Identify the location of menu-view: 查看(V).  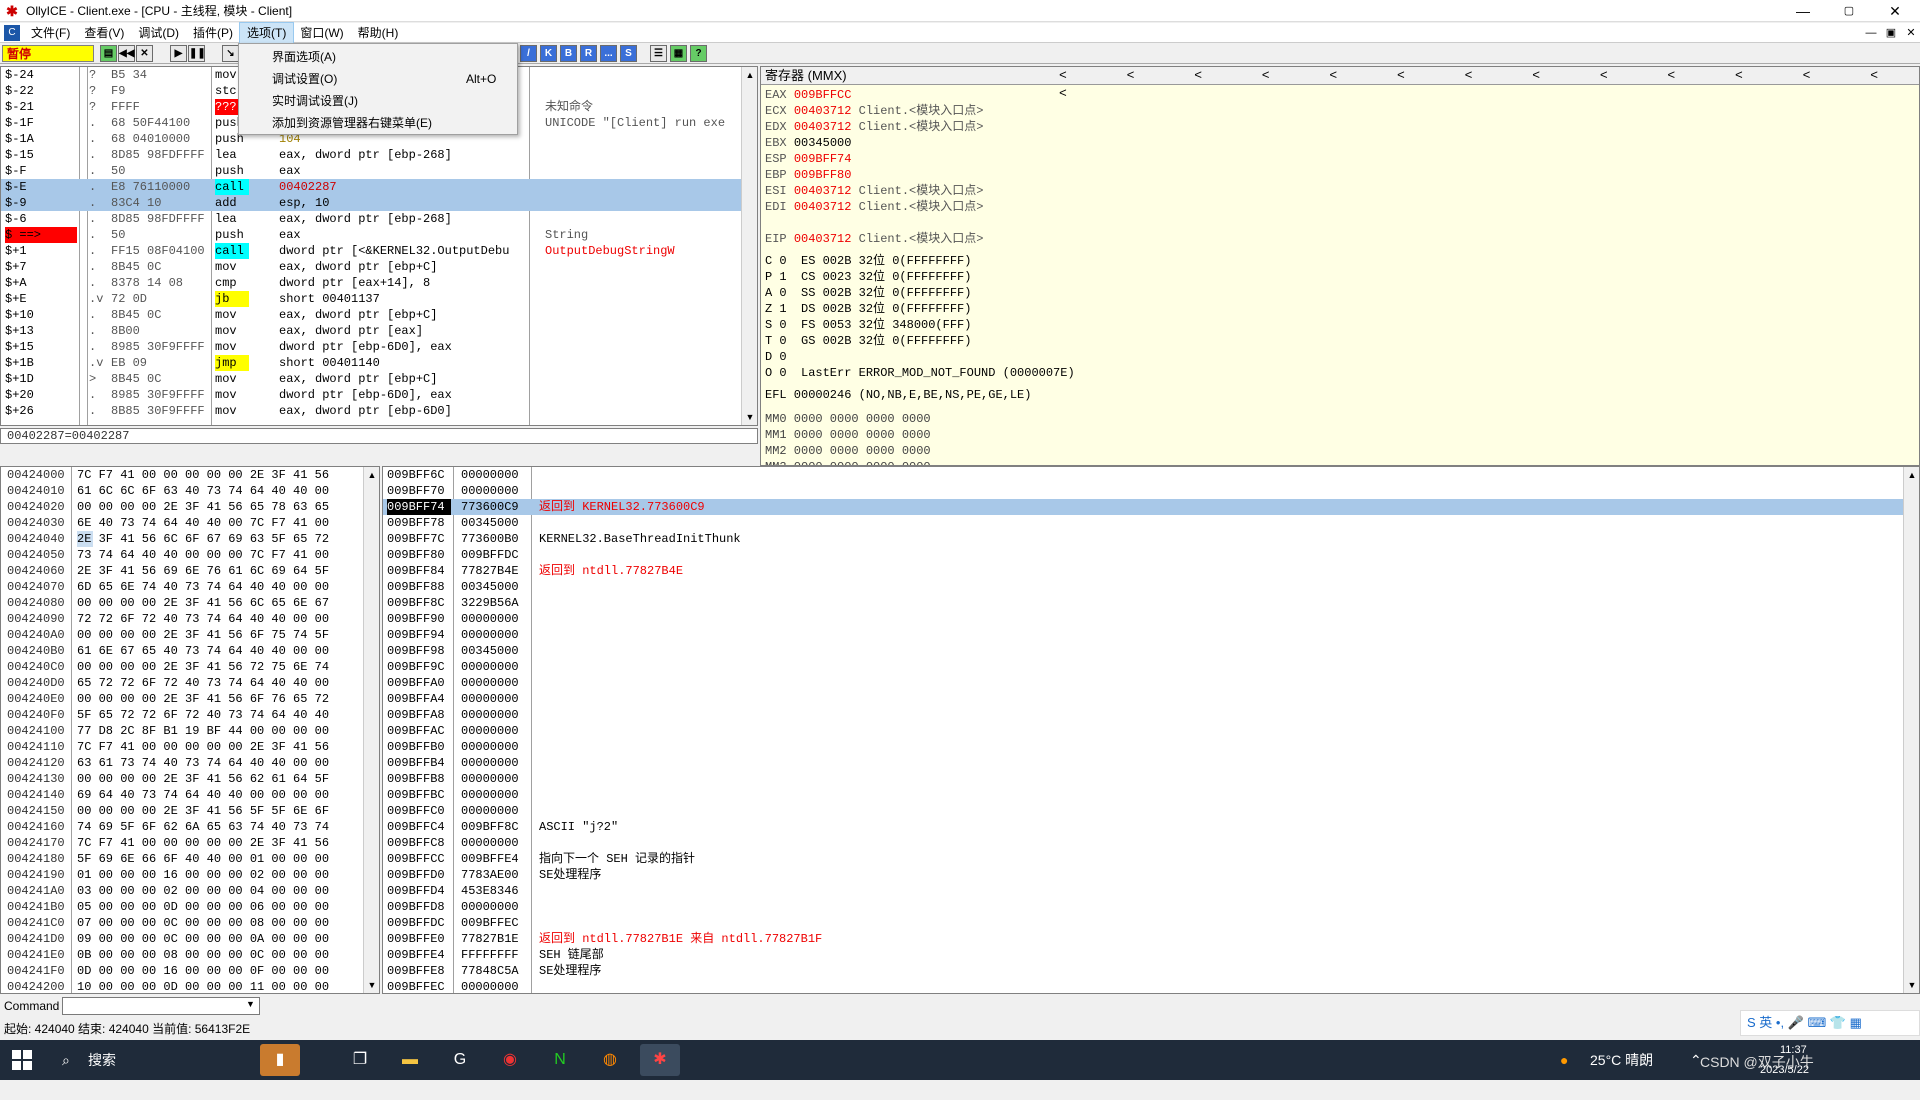
(104, 33).